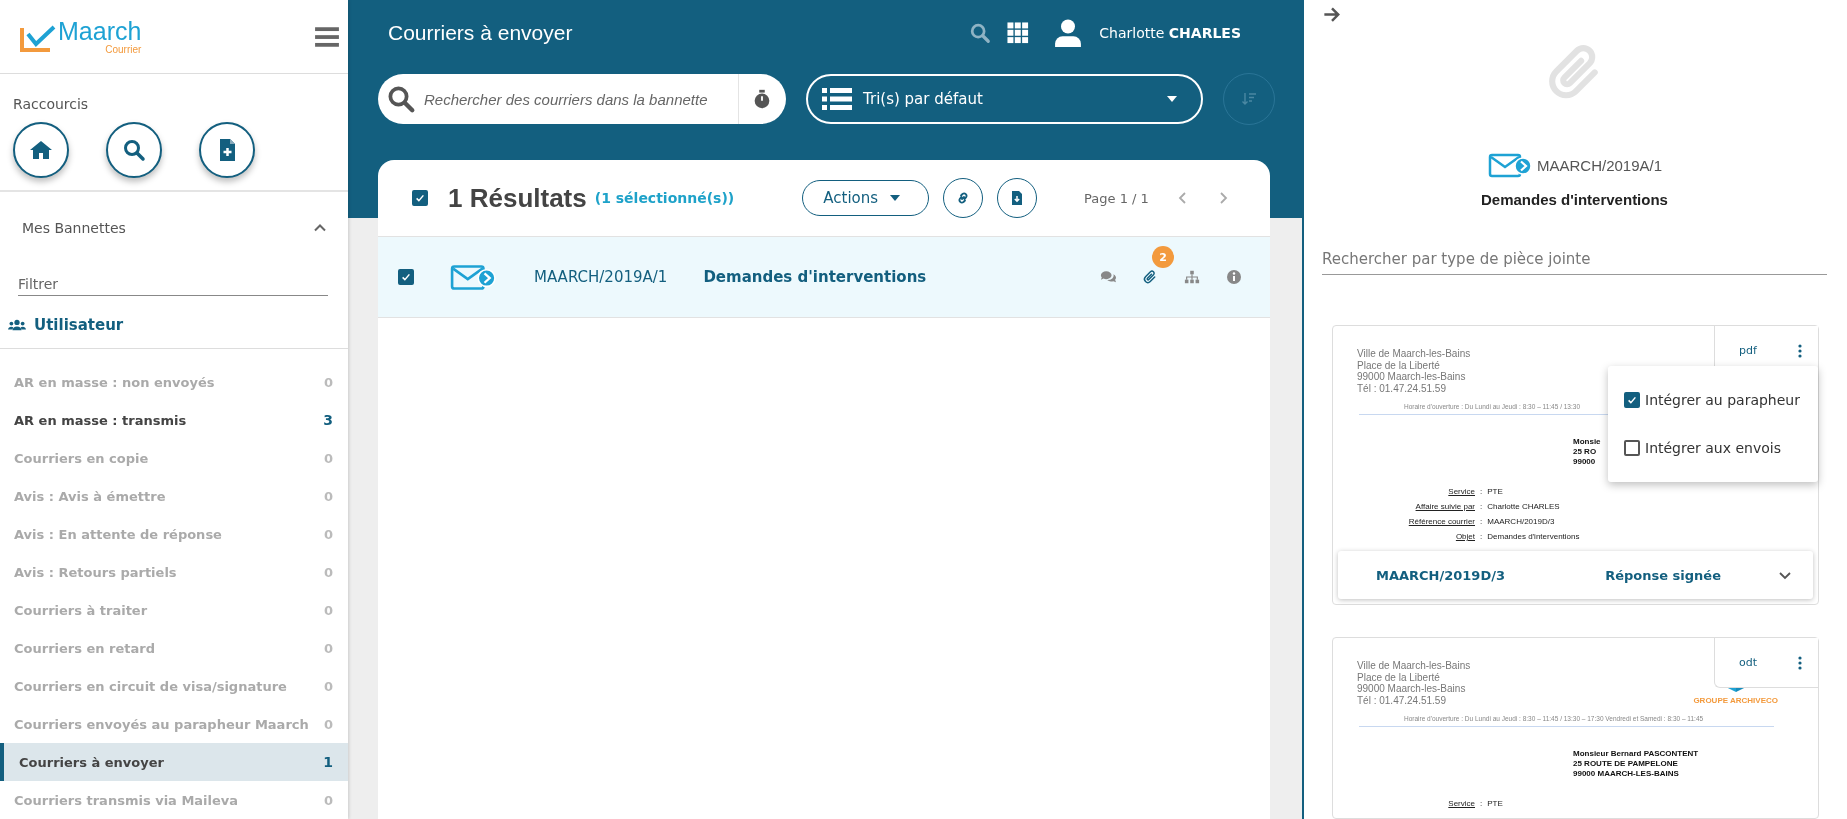 Image resolution: width=1847 pixels, height=819 pixels. I want to click on user-icon, so click(1068, 33).